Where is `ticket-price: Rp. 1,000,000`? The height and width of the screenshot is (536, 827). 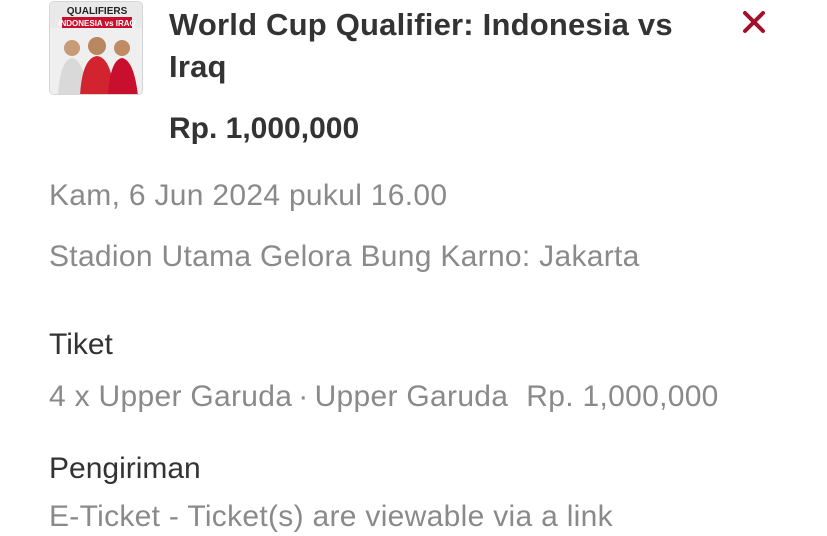 ticket-price: Rp. 1,000,000 is located at coordinates (622, 396).